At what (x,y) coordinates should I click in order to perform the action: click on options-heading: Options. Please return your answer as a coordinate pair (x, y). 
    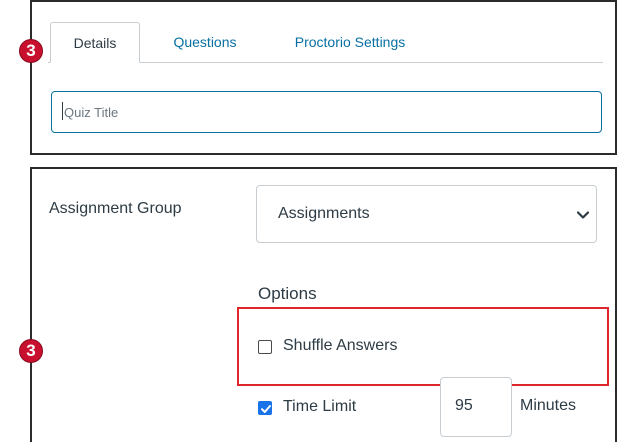
    Looking at the image, I should click on (287, 293).